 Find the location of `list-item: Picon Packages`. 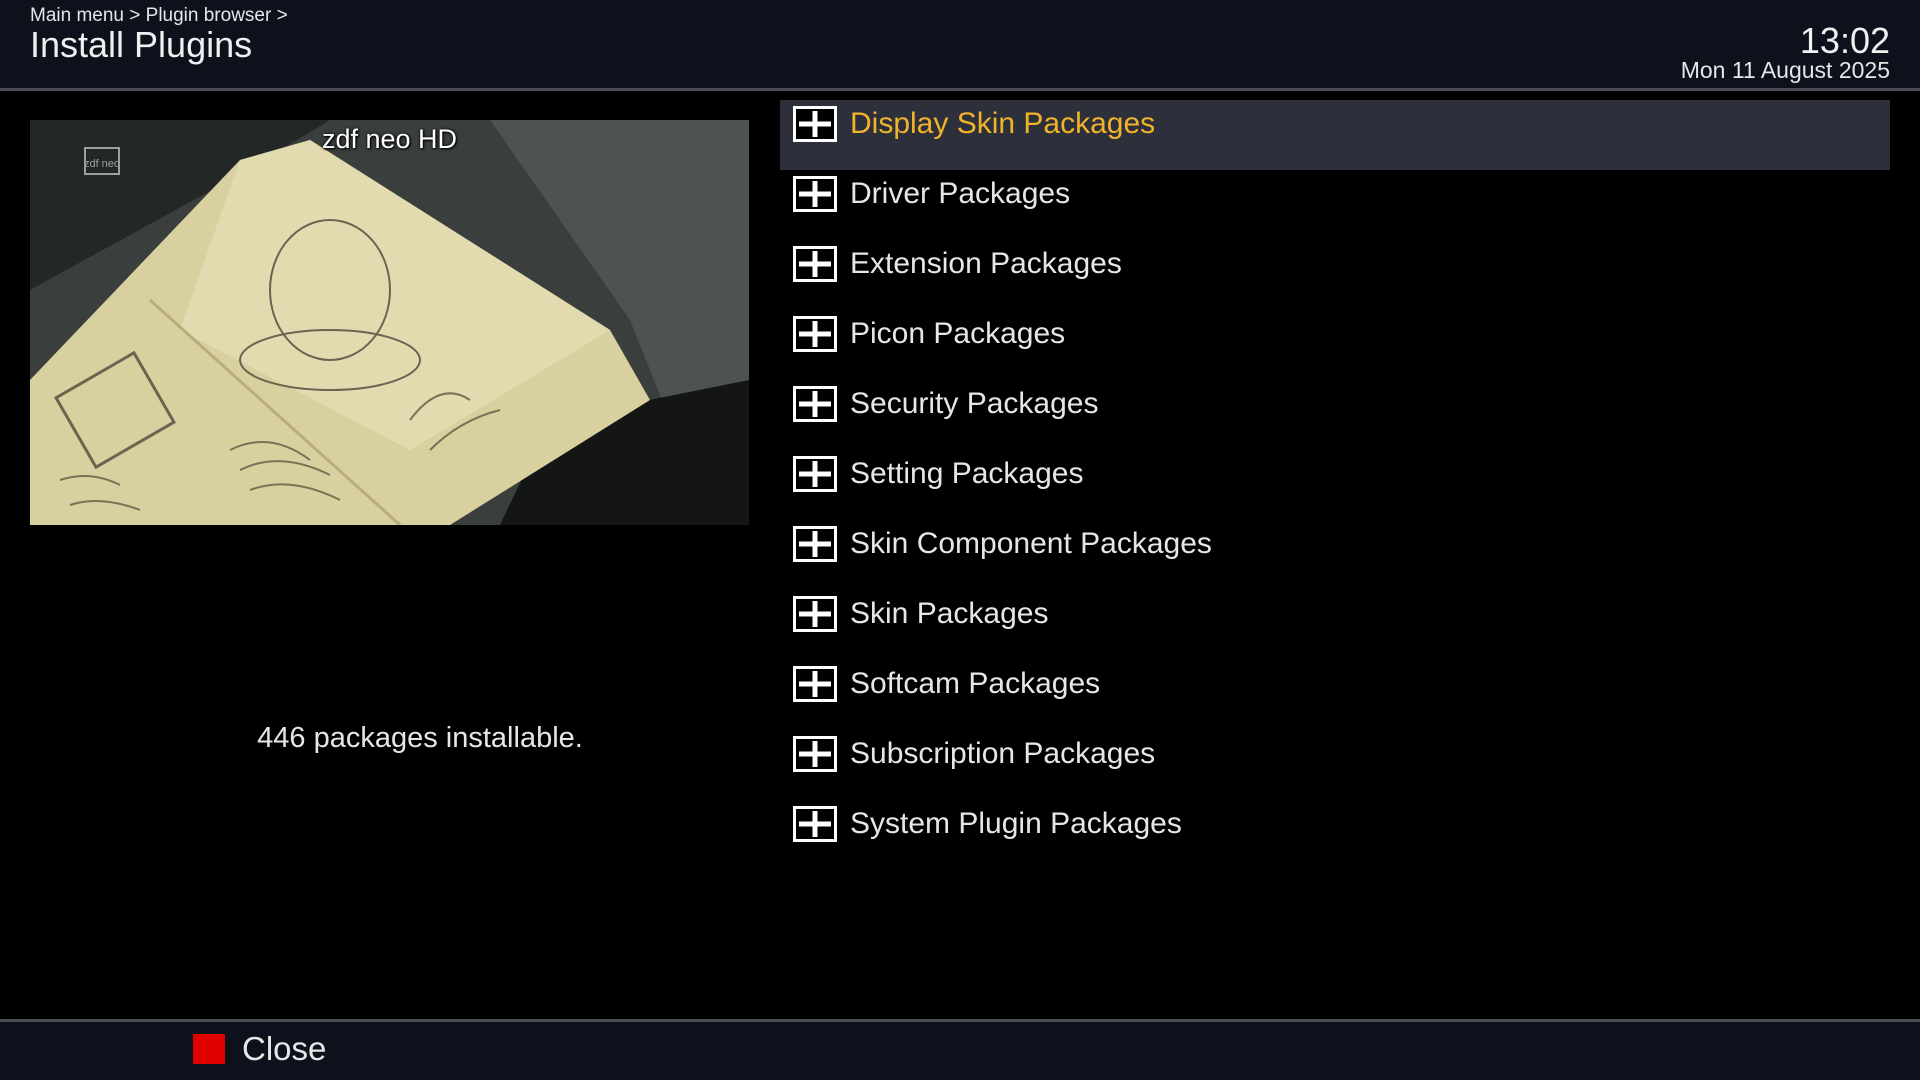

list-item: Picon Packages is located at coordinates (1335, 345).